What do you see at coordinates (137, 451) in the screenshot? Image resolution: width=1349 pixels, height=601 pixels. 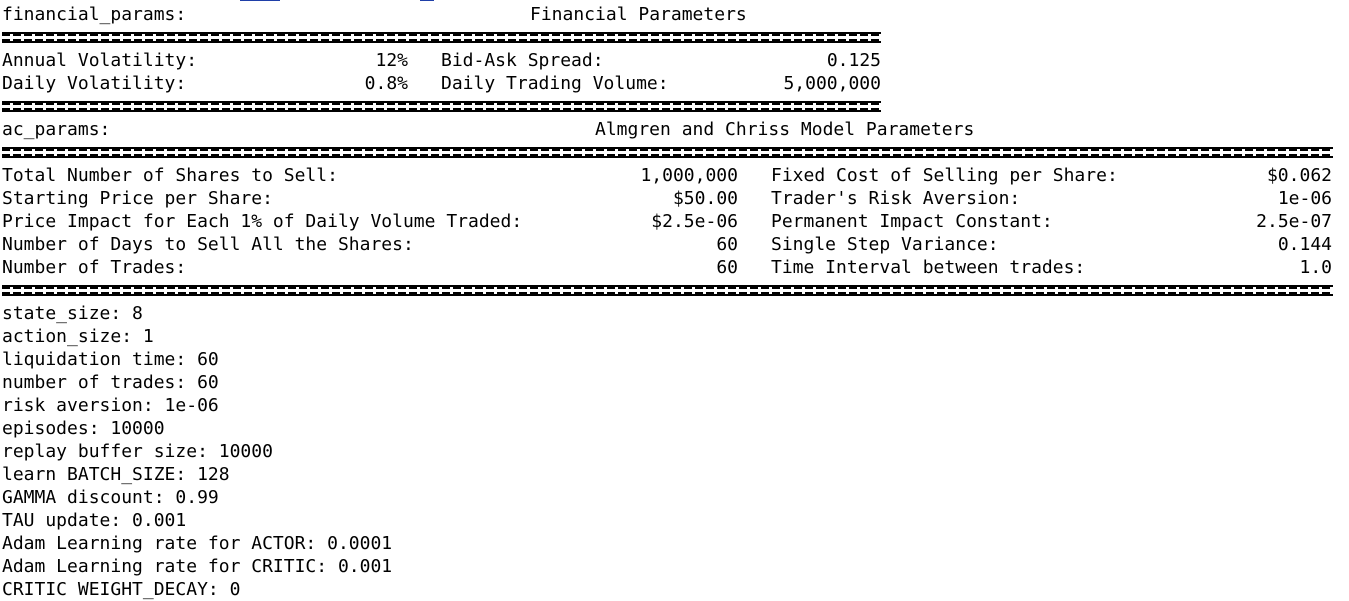 I see `output-line: replay buffer size: 10000` at bounding box center [137, 451].